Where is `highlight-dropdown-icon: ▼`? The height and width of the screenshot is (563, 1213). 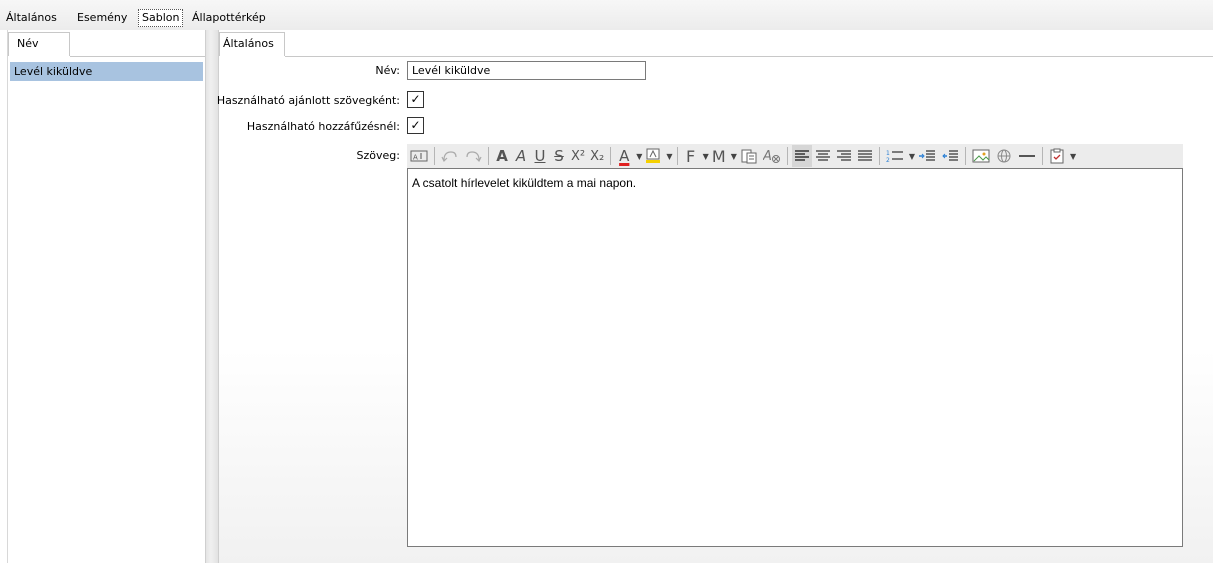
highlight-dropdown-icon: ▼ is located at coordinates (669, 156).